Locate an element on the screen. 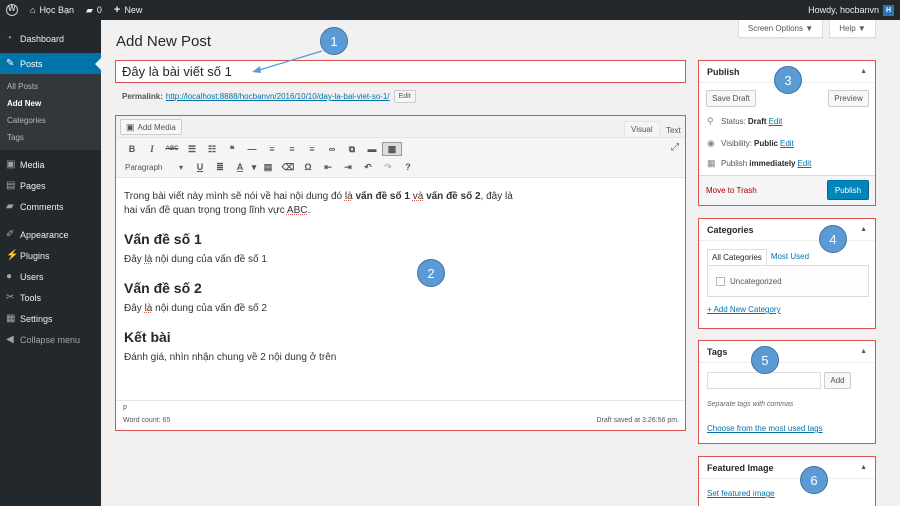 Image resolution: width=900 pixels, height=506 pixels. posts-submenu: All Posts Add New Categories Tags is located at coordinates (50, 112).